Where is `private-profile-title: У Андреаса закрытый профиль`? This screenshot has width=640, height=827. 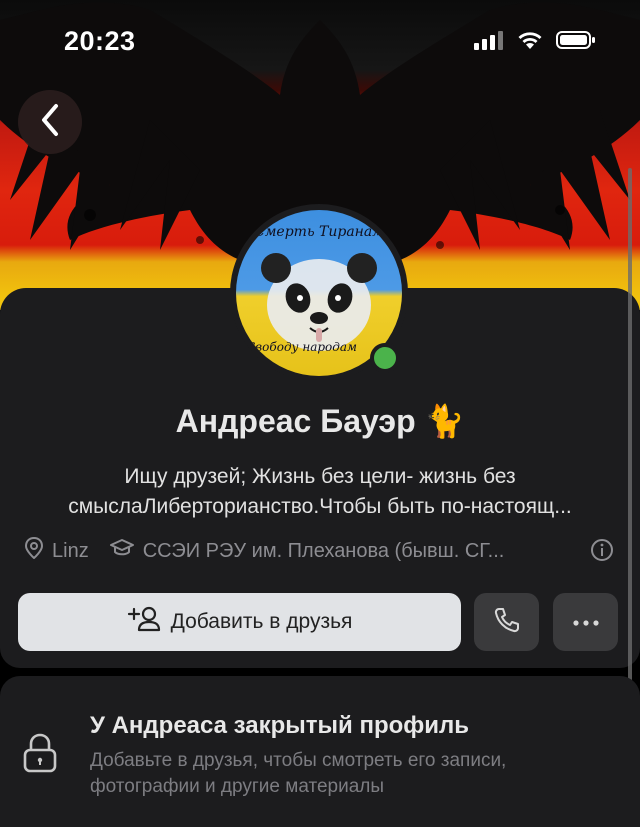 private-profile-title: У Андреаса закрытый профиль is located at coordinates (280, 725).